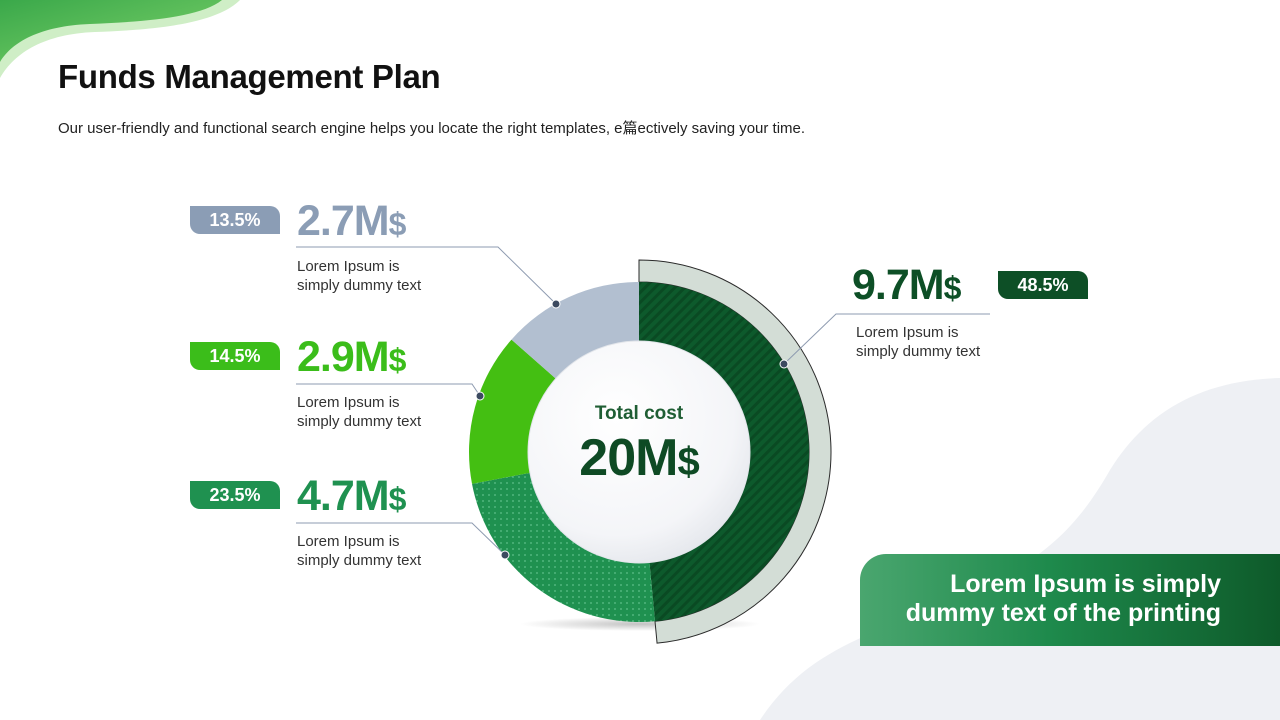 Image resolution: width=1280 pixels, height=720 pixels. I want to click on value-unit-4: $, so click(952, 288).